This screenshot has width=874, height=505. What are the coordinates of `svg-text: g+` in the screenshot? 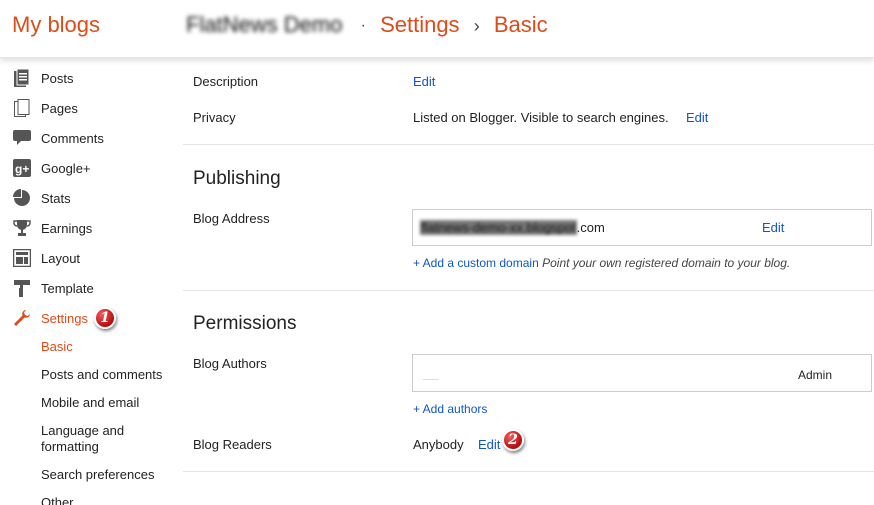 It's located at (22, 169).